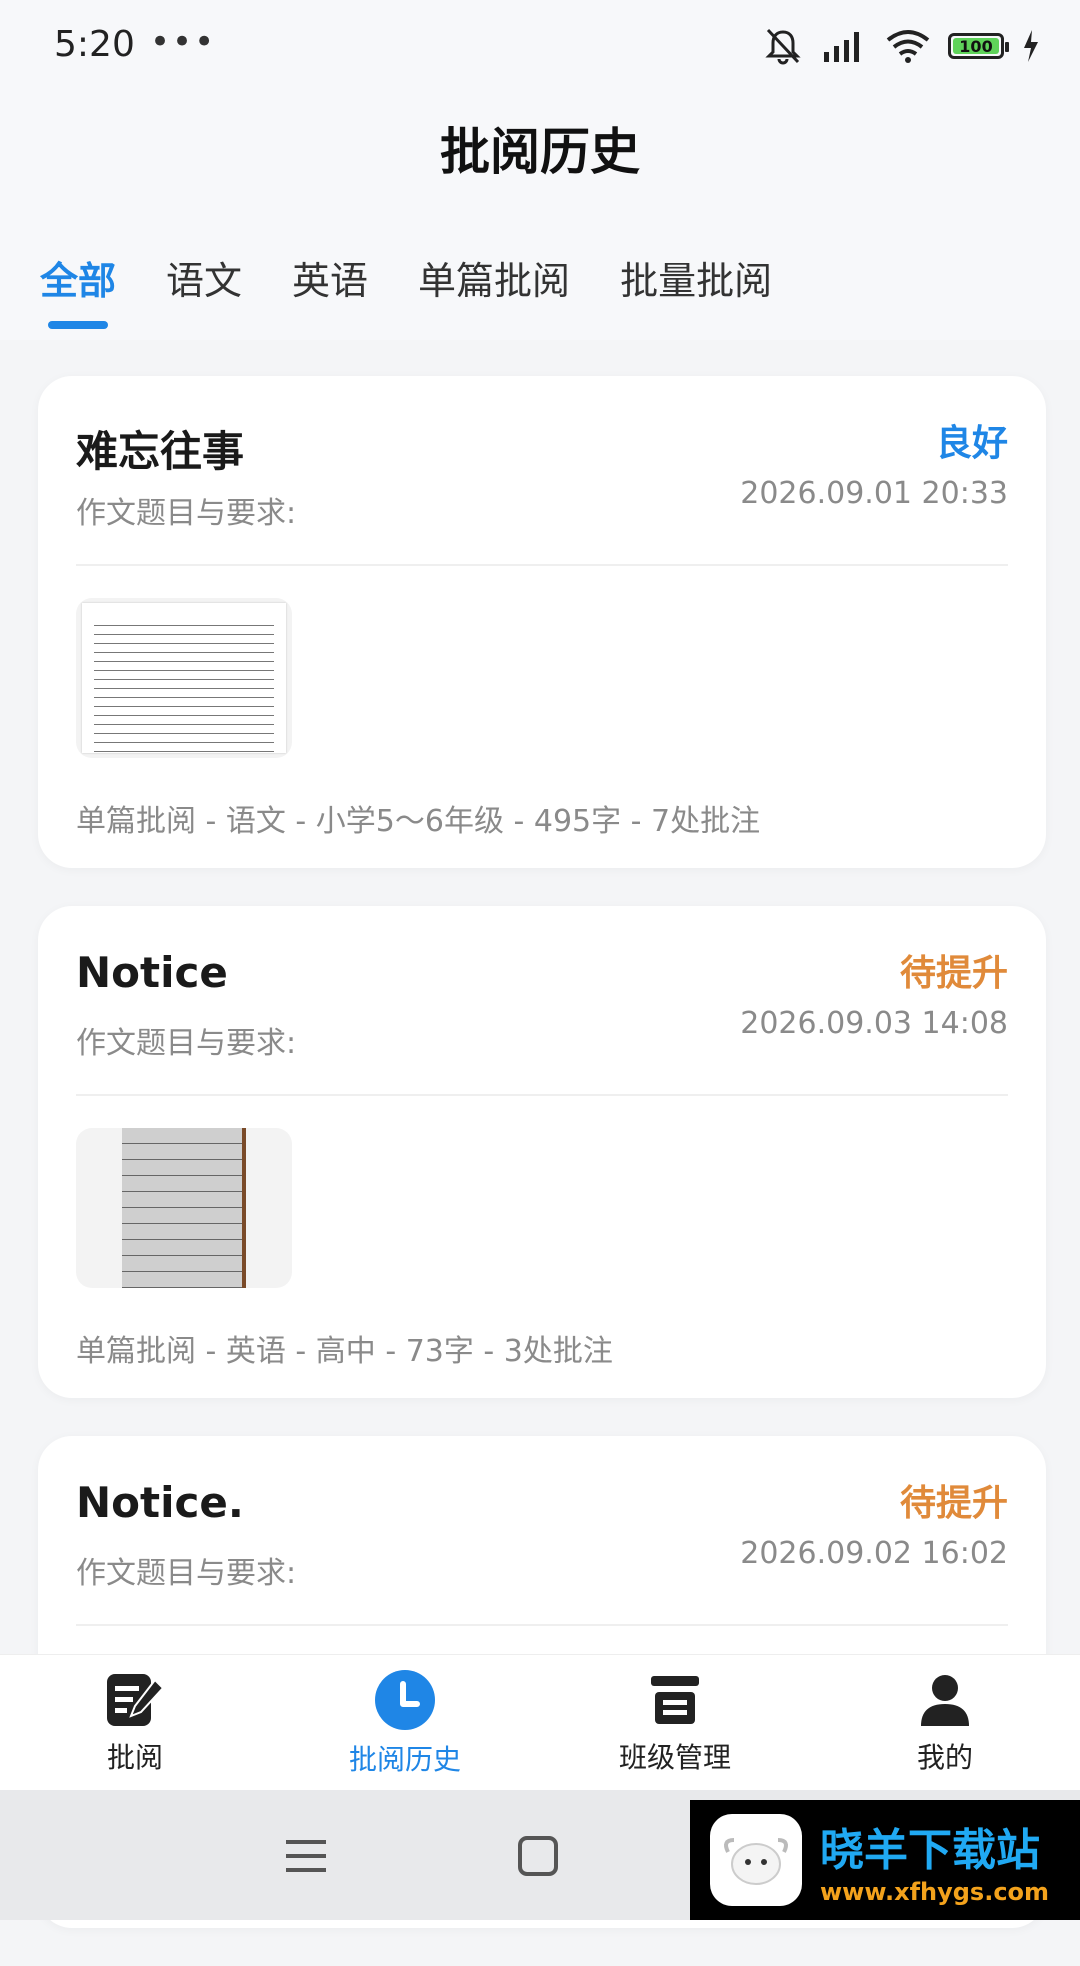 This screenshot has width=1080, height=1966. I want to click on page-title: 批阅历史, so click(540, 152).